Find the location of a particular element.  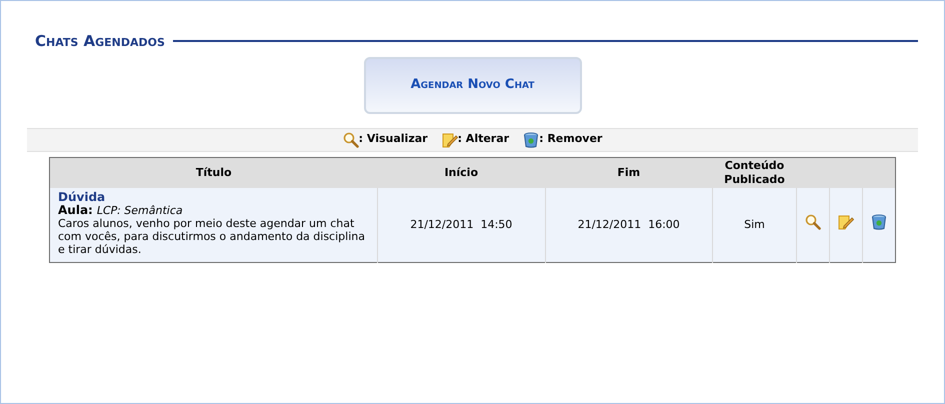

column-header: Início is located at coordinates (461, 172).